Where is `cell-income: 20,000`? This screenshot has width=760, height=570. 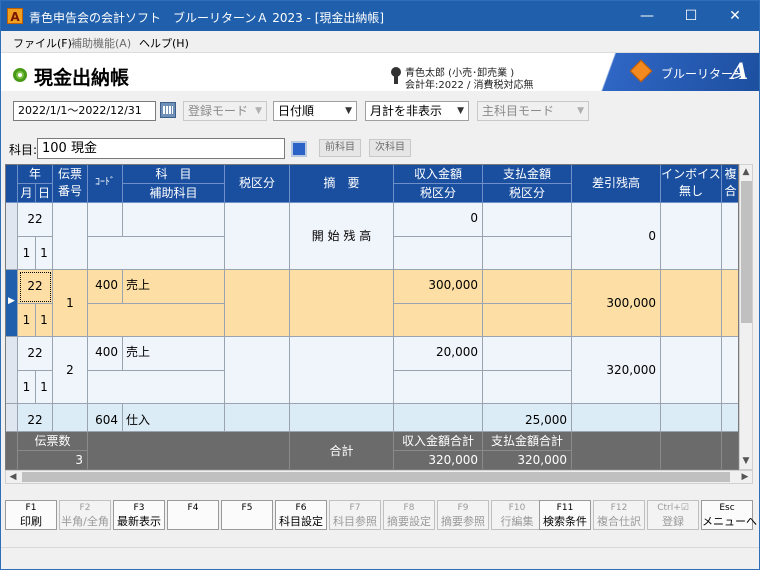 cell-income: 20,000 is located at coordinates (438, 354).